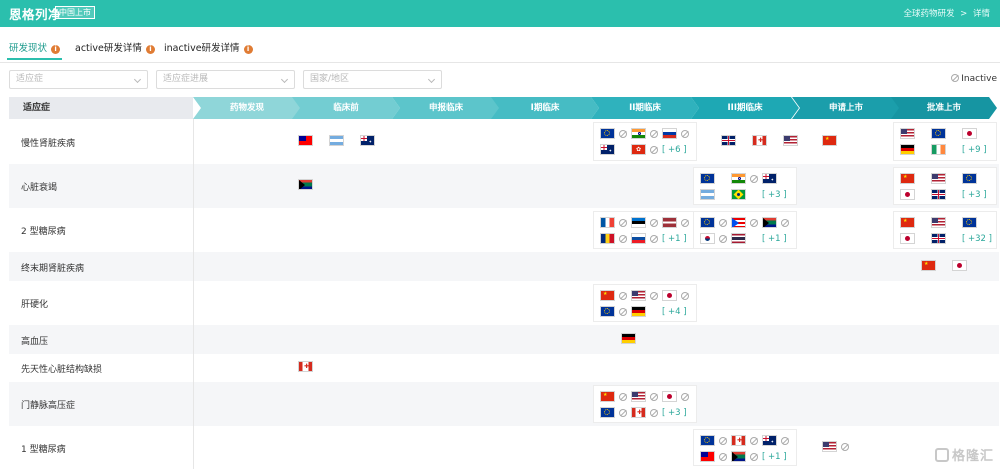 The image size is (1000, 469). I want to click on tab-active-rd-detail: active研发详情 i, so click(115, 47).